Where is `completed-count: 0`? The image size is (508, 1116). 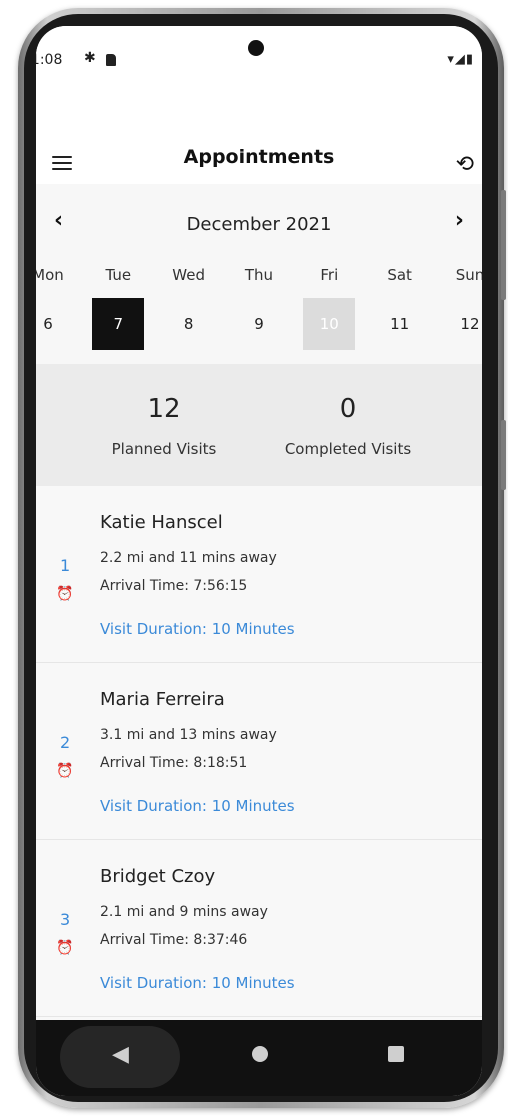
completed-count: 0 is located at coordinates (348, 409).